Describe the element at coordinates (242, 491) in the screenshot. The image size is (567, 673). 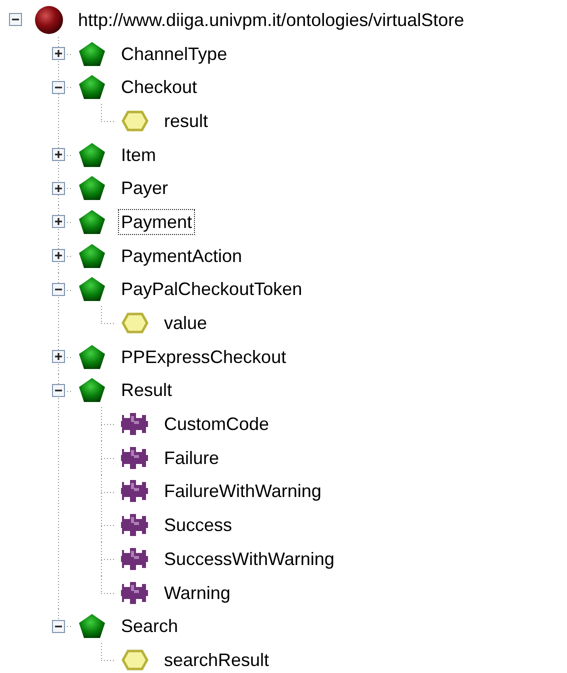
I see `tree-item: FailureWithWarning` at that location.